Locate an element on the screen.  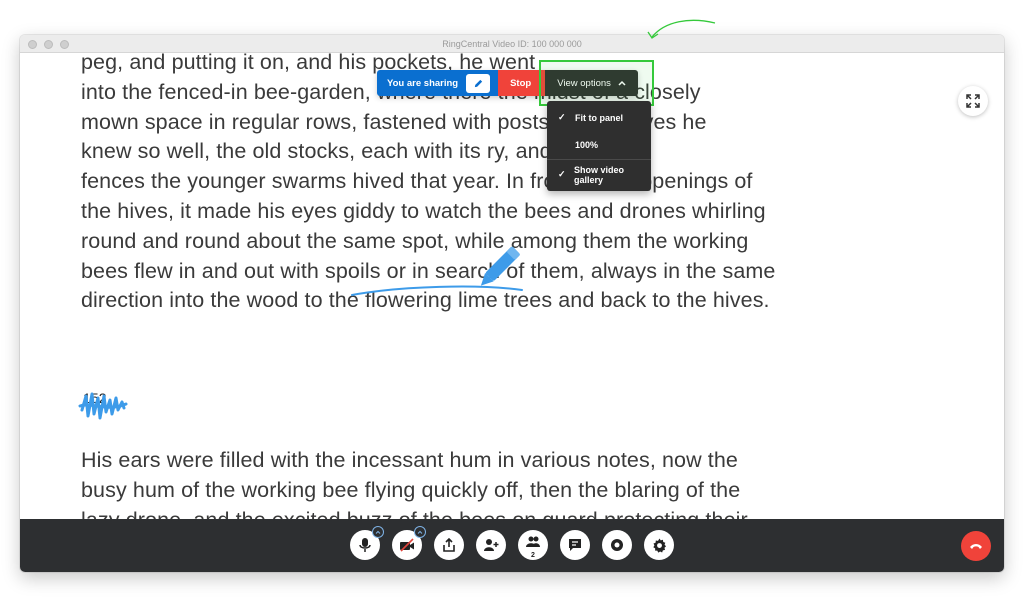
view-options-label: View options is located at coordinates (584, 83).